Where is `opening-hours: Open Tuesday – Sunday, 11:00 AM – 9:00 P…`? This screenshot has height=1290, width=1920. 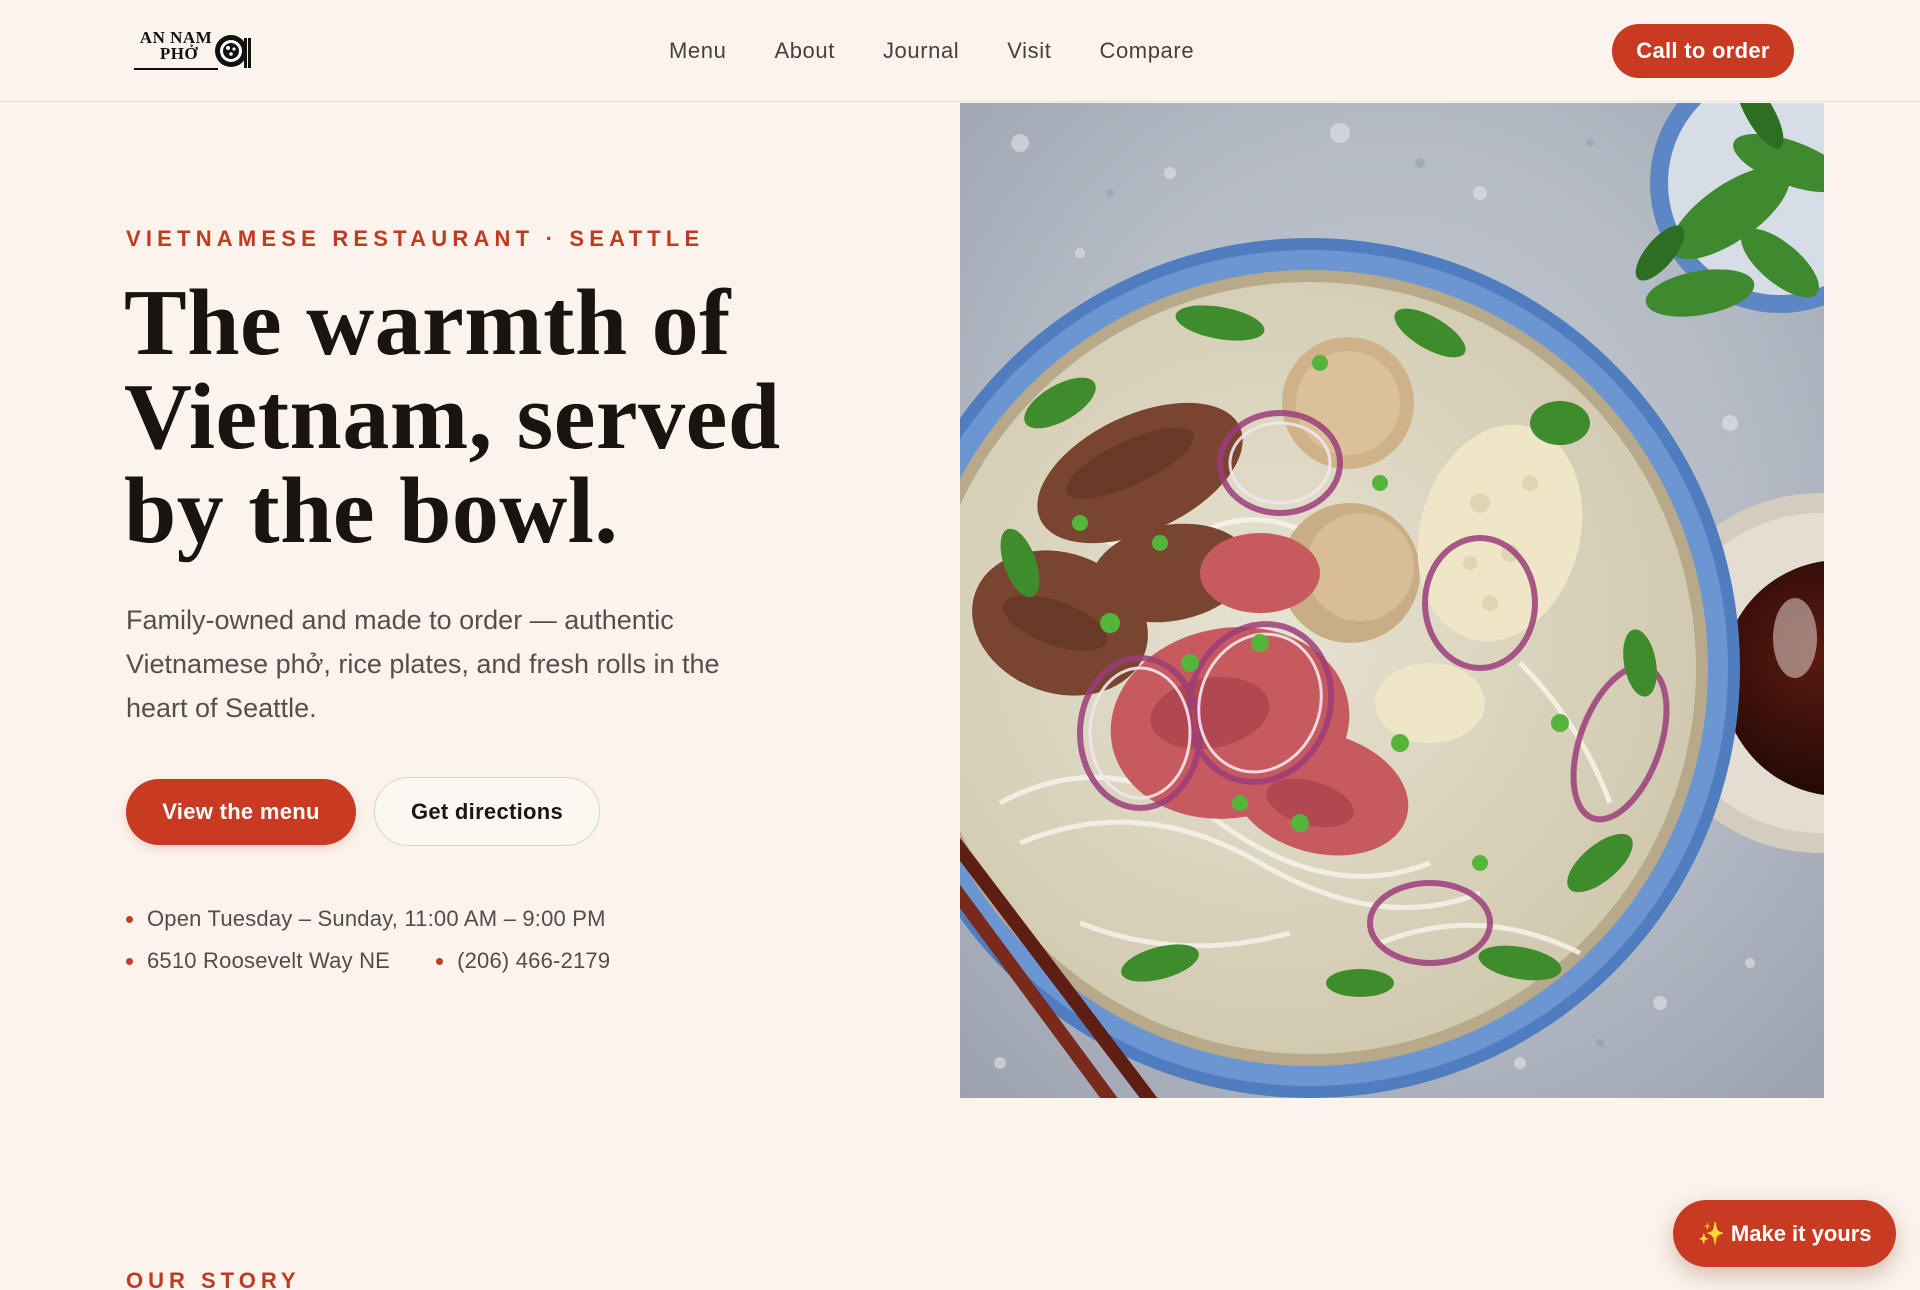
opening-hours: Open Tuesday – Sunday, 11:00 AM – 9:00 P… is located at coordinates (376, 918).